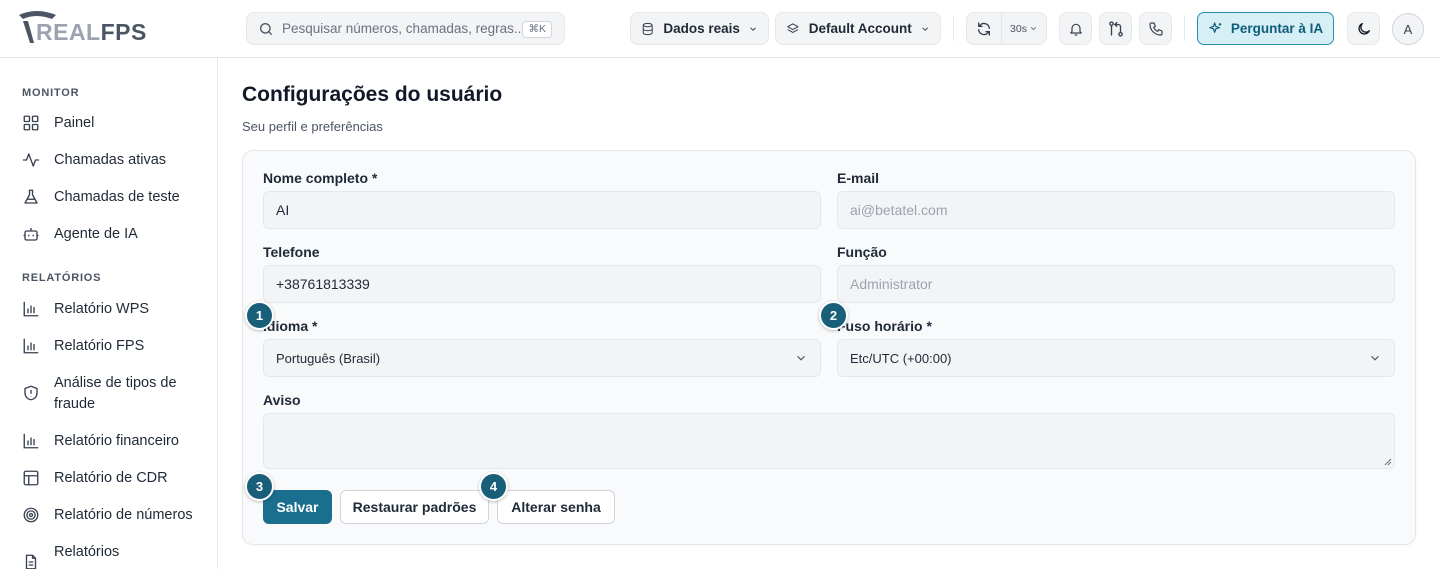 The width and height of the screenshot is (1440, 569). Describe the element at coordinates (74, 123) in the screenshot. I see `sidebar-item-label: Painel` at that location.